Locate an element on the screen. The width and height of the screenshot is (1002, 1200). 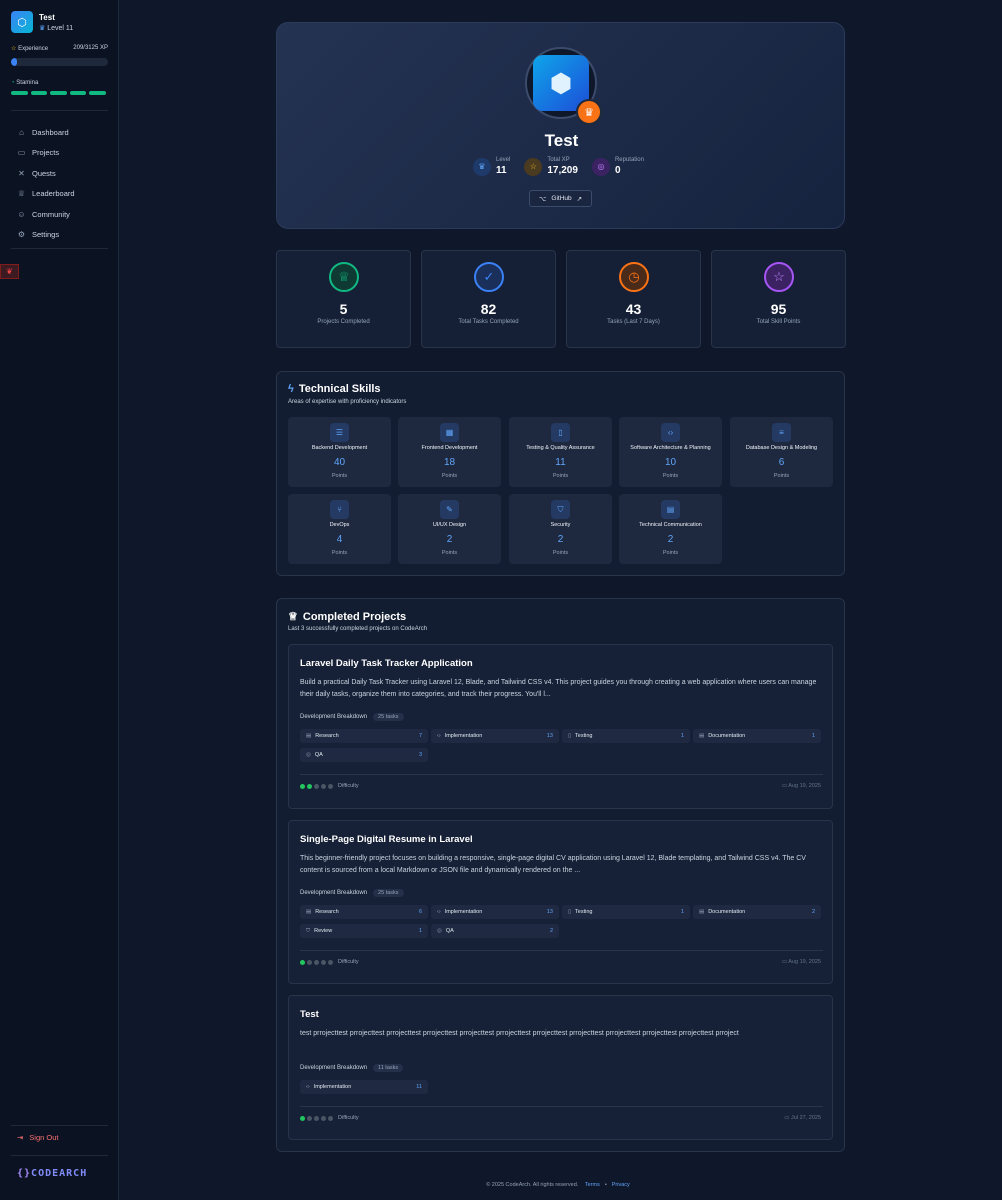
copyright-text: © 2025 CodeArch. All rights reserved. is located at coordinates (532, 1185).